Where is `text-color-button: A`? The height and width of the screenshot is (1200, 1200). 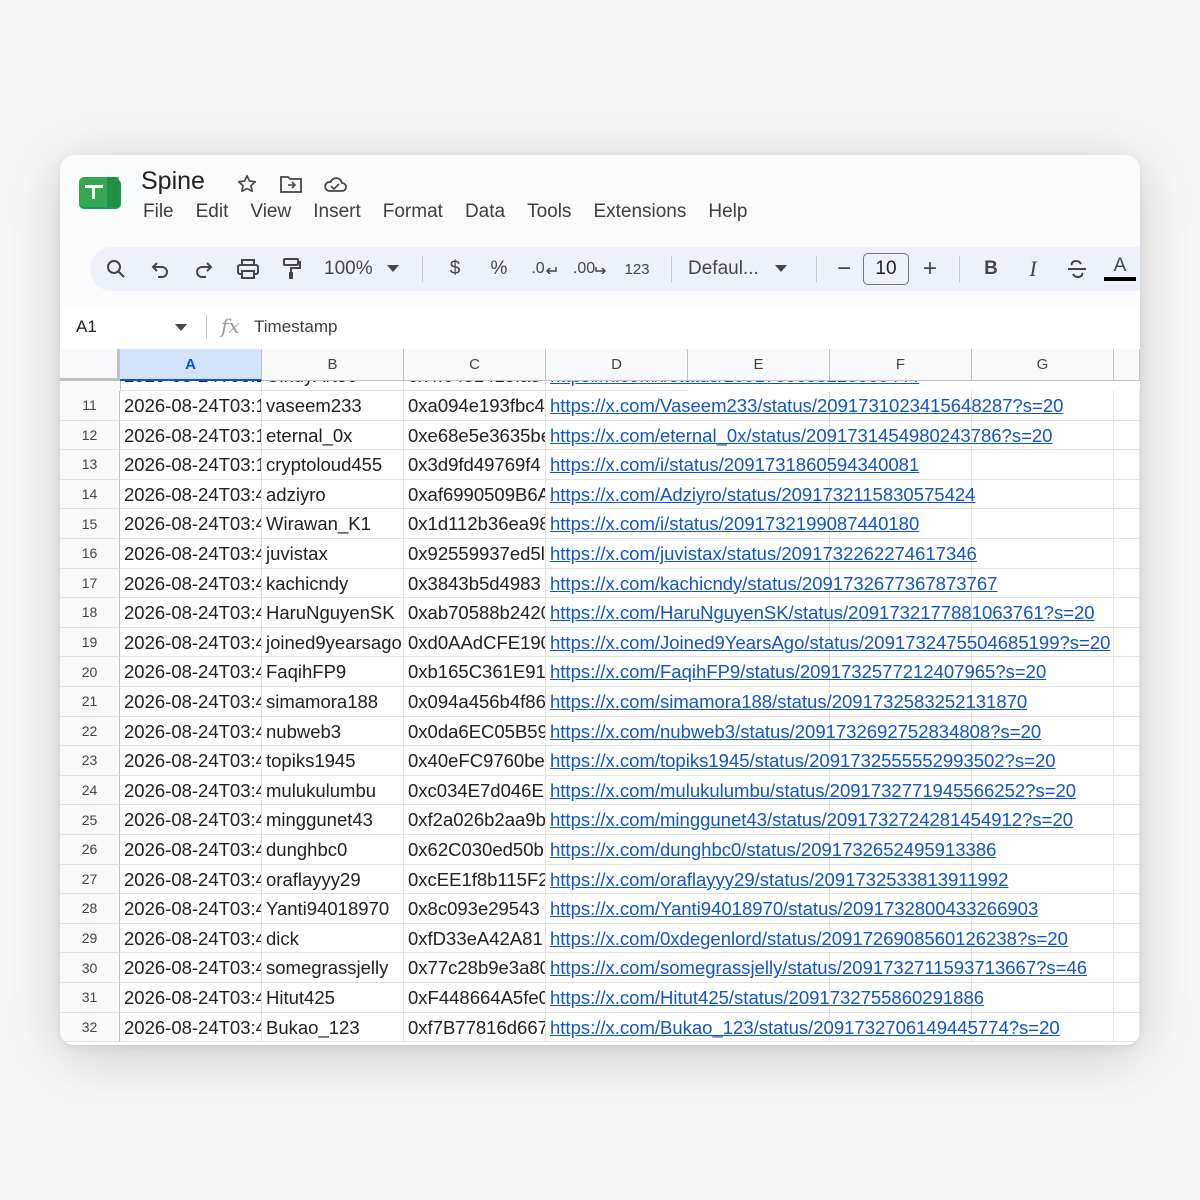
text-color-button: A is located at coordinates (1120, 269).